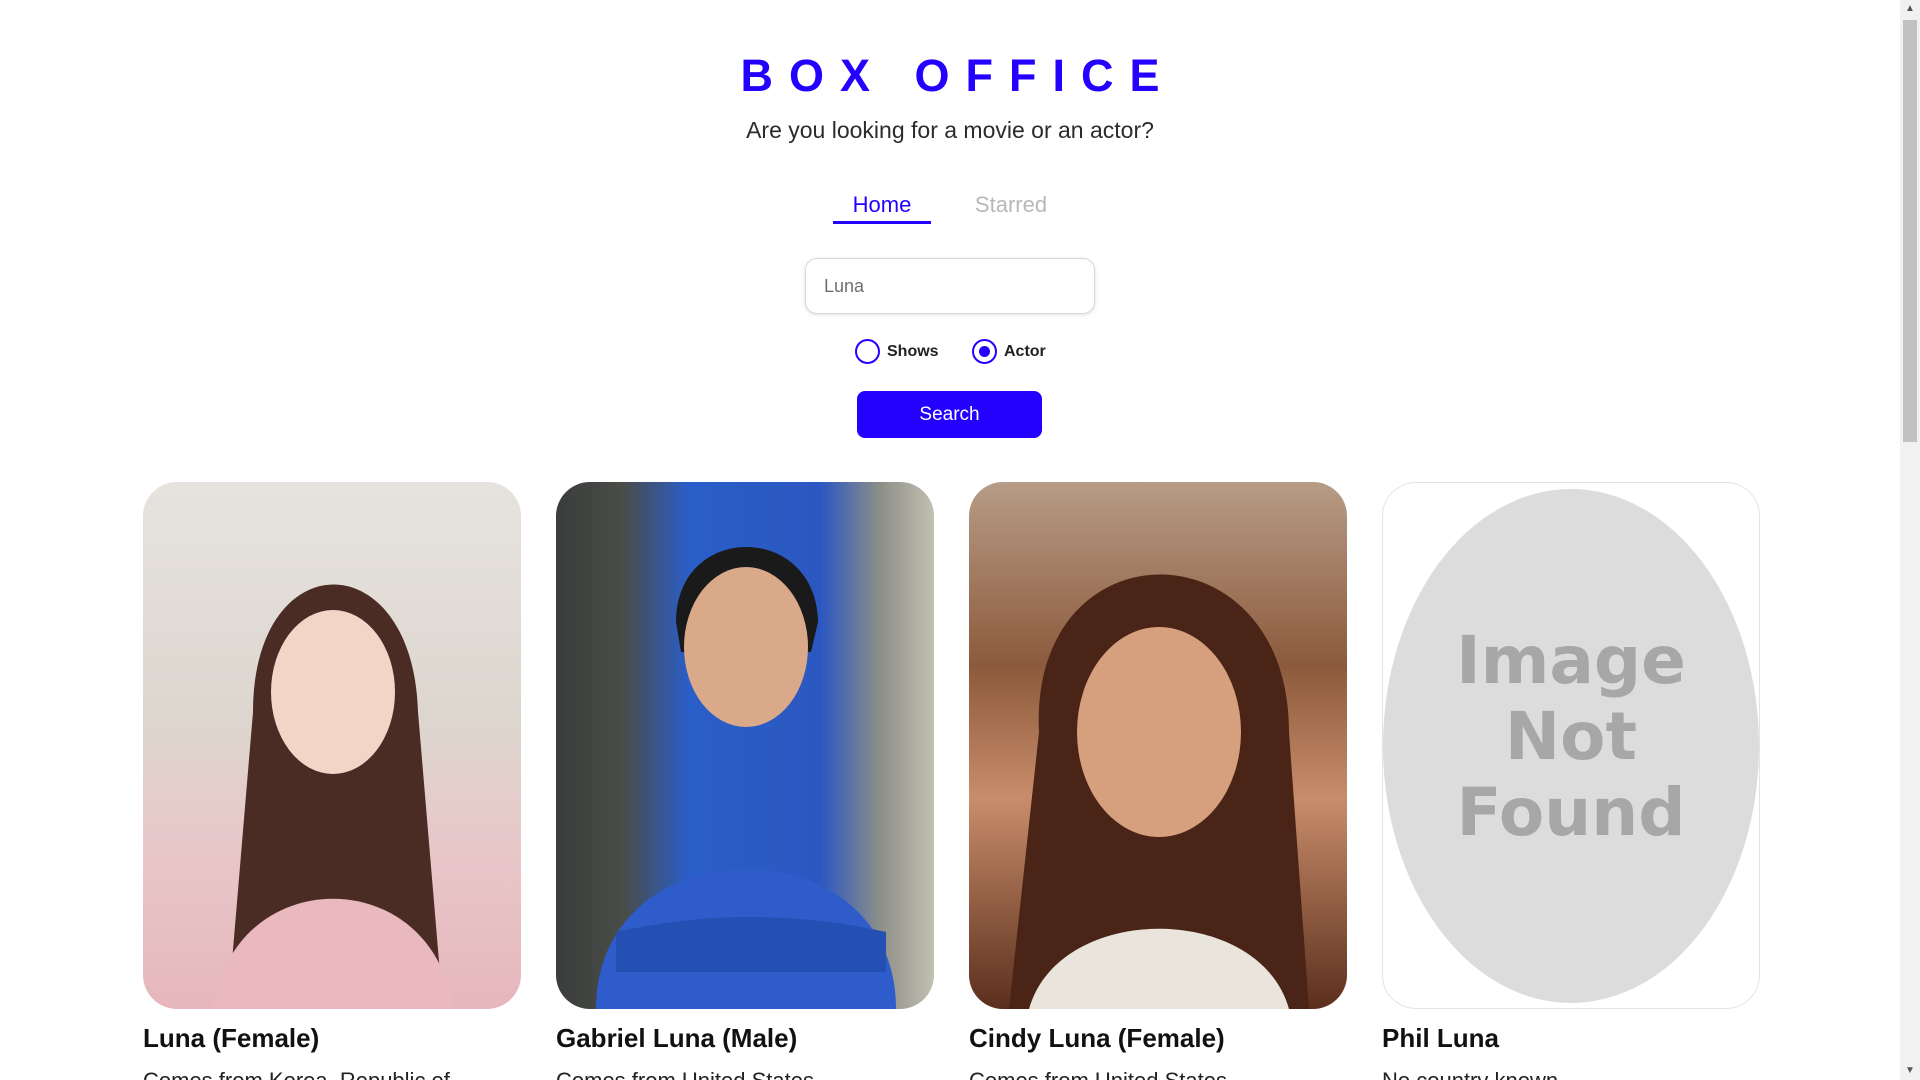 The image size is (1920, 1080). I want to click on actor-name: Gabriel Luna (Male), so click(677, 1038).